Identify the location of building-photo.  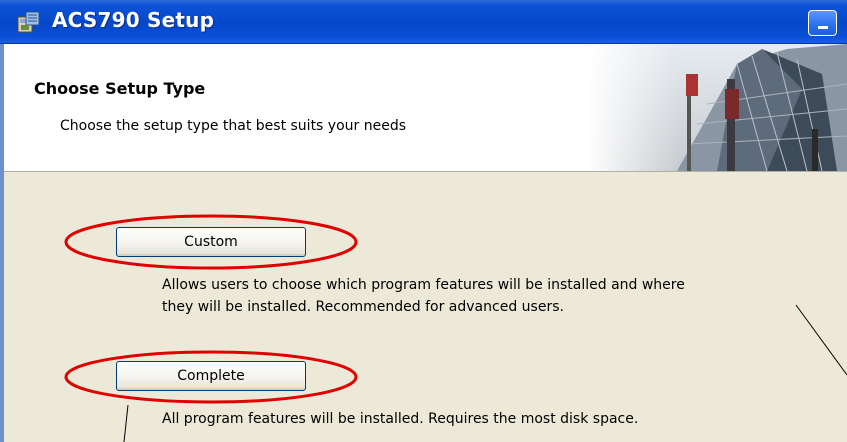
(717, 107).